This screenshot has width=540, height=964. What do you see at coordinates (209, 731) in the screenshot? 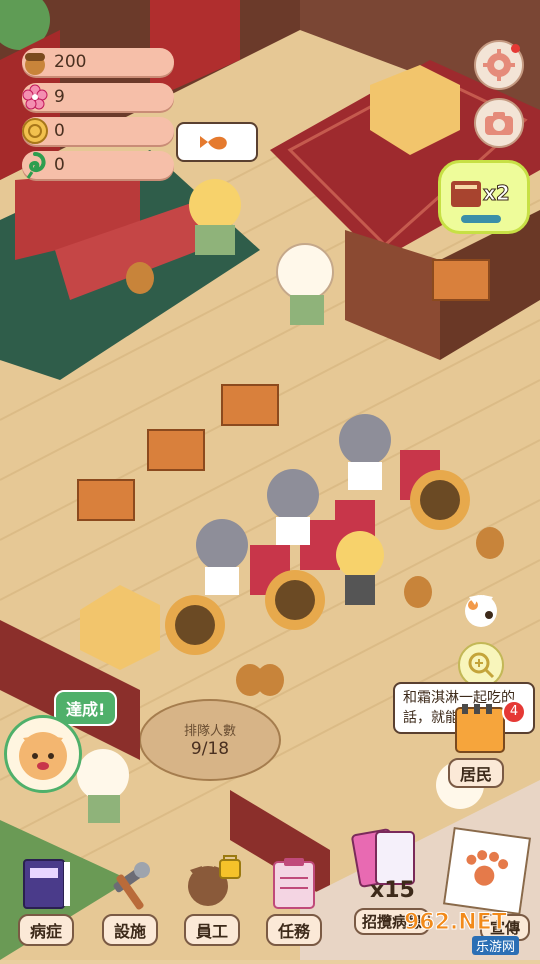
I see `queue-title: 排隊人數` at bounding box center [209, 731].